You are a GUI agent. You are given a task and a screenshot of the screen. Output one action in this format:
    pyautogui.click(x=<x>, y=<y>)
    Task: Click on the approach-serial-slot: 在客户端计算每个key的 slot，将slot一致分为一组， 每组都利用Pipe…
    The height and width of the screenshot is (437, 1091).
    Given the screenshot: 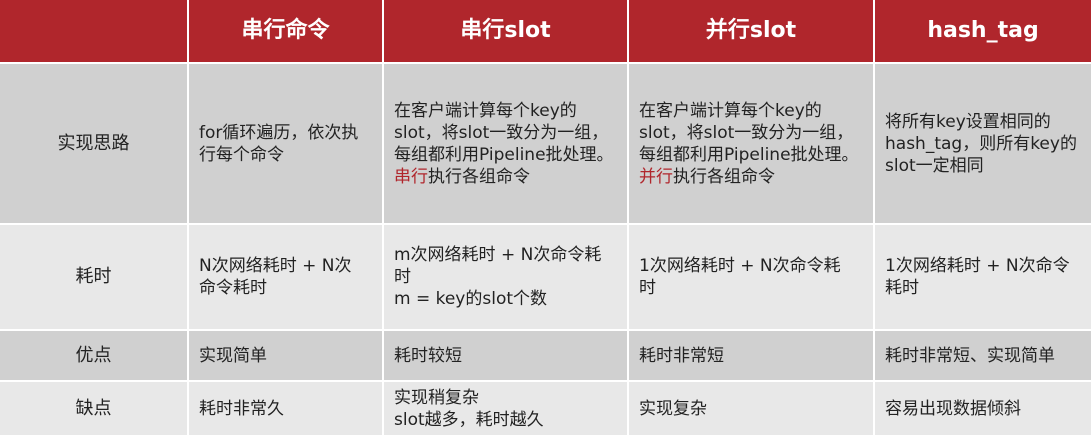 What is the action you would take?
    pyautogui.click(x=506, y=144)
    